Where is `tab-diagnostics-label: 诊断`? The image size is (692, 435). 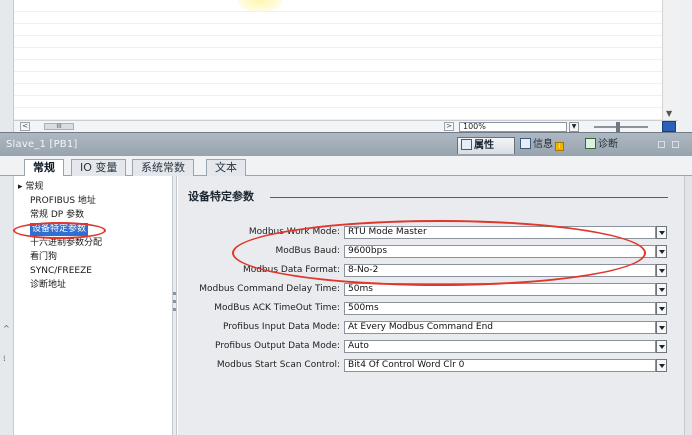
tab-diagnostics-label: 诊断 is located at coordinates (608, 144).